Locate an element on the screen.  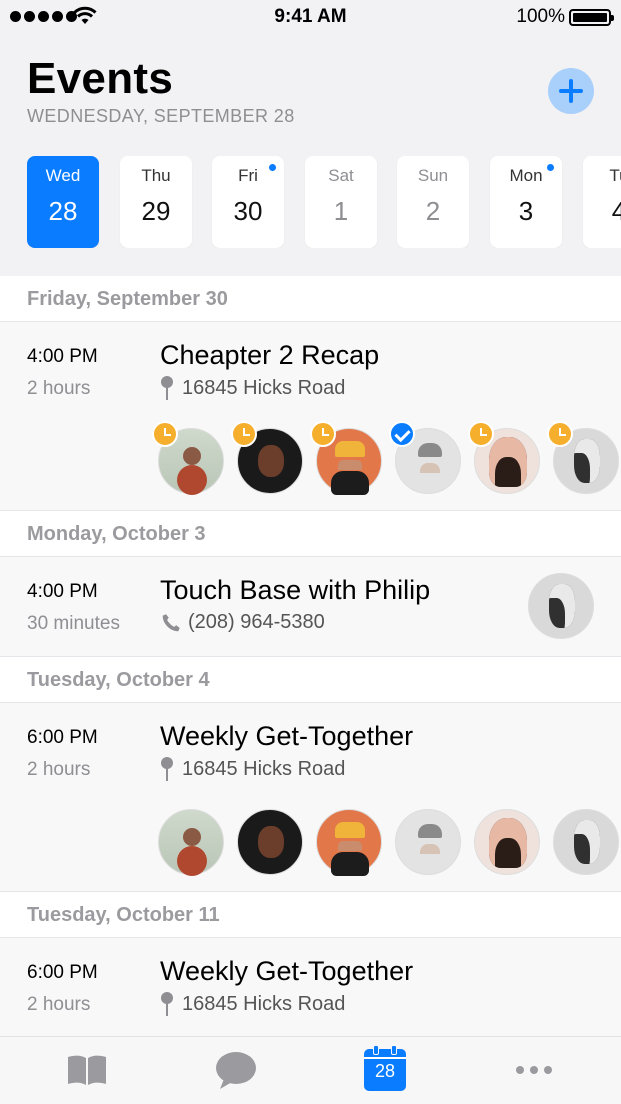
day-thu: Thu 29 is located at coordinates (156, 202).